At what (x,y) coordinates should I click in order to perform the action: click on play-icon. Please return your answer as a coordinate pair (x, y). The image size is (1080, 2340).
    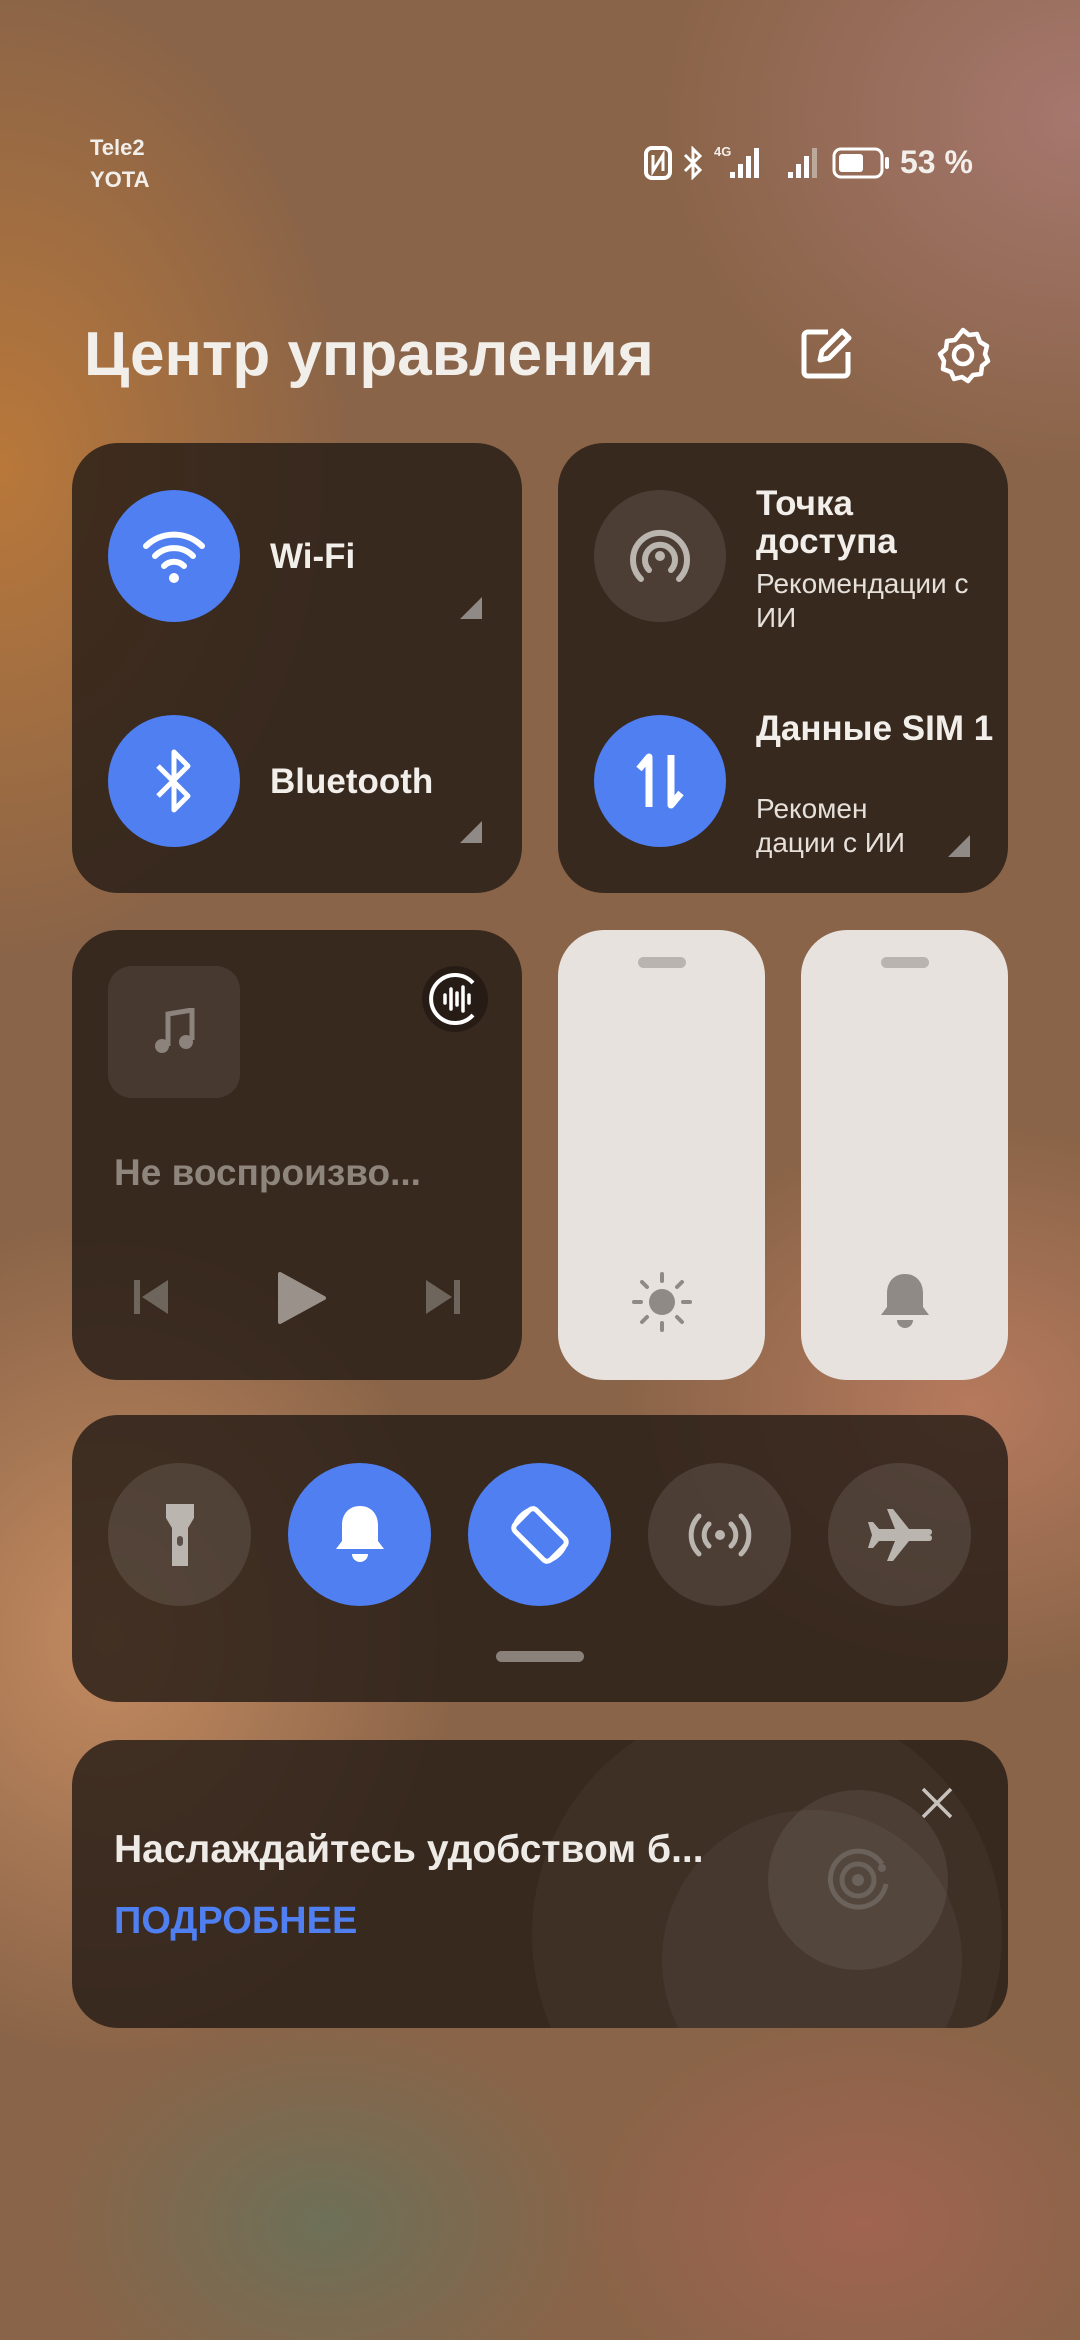
    Looking at the image, I should click on (301, 1298).